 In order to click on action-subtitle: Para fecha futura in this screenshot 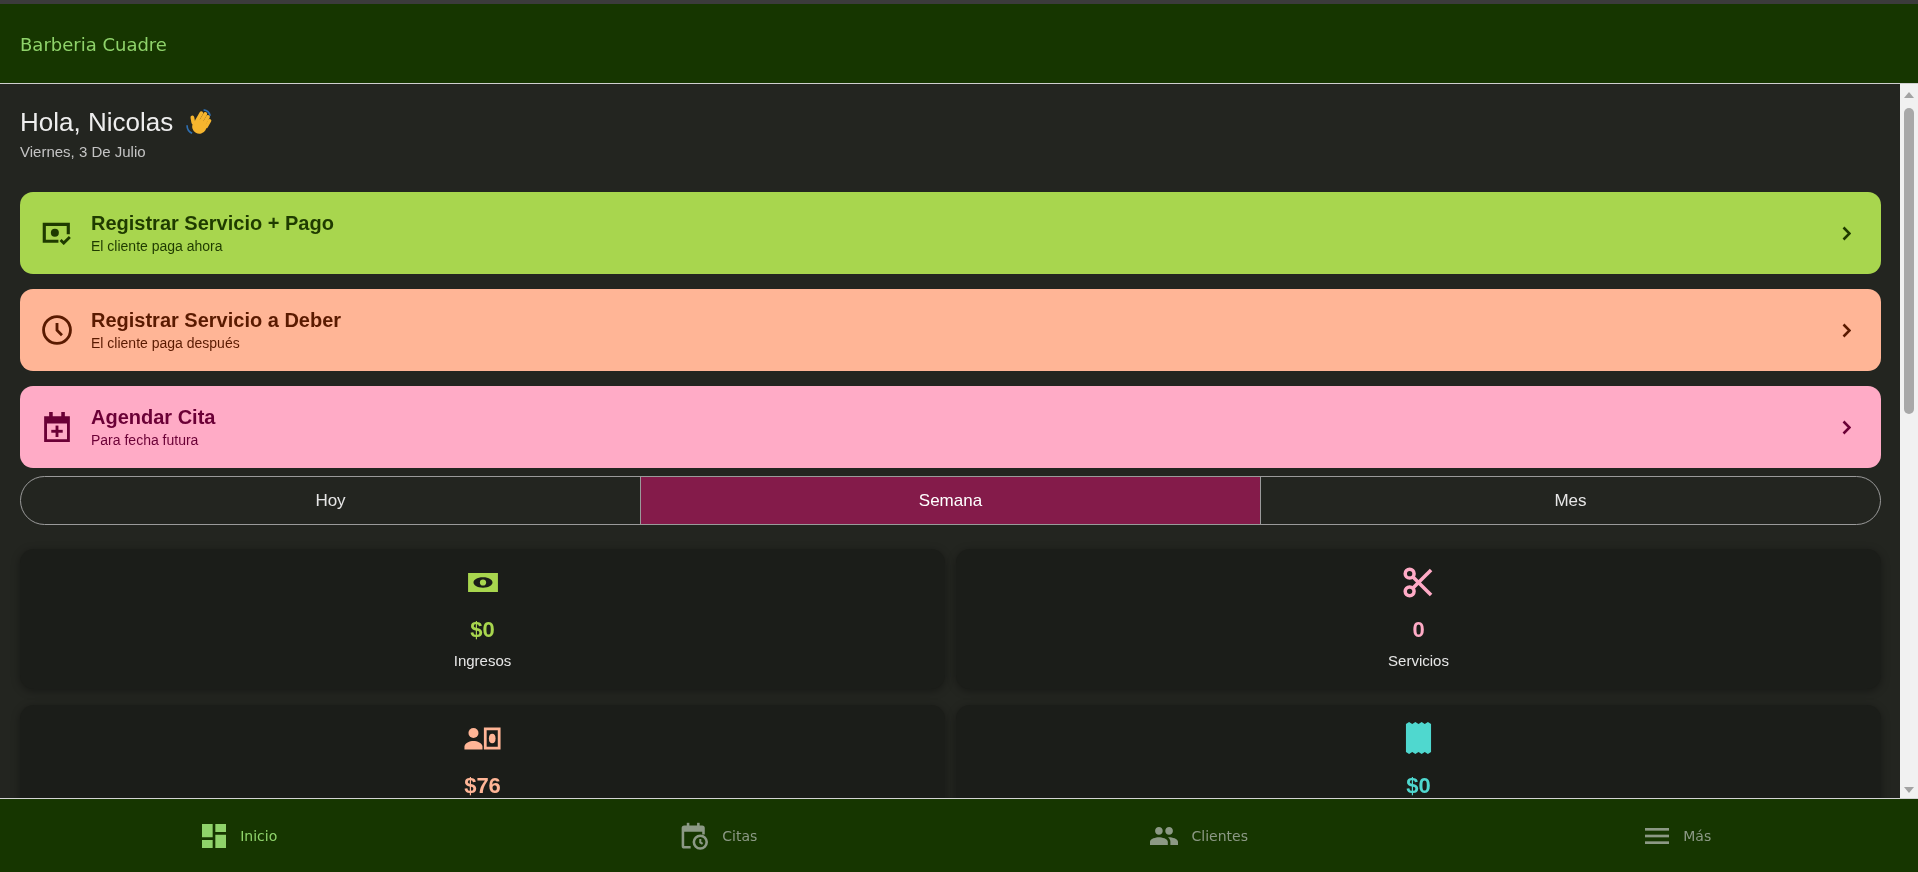, I will do `click(145, 440)`.